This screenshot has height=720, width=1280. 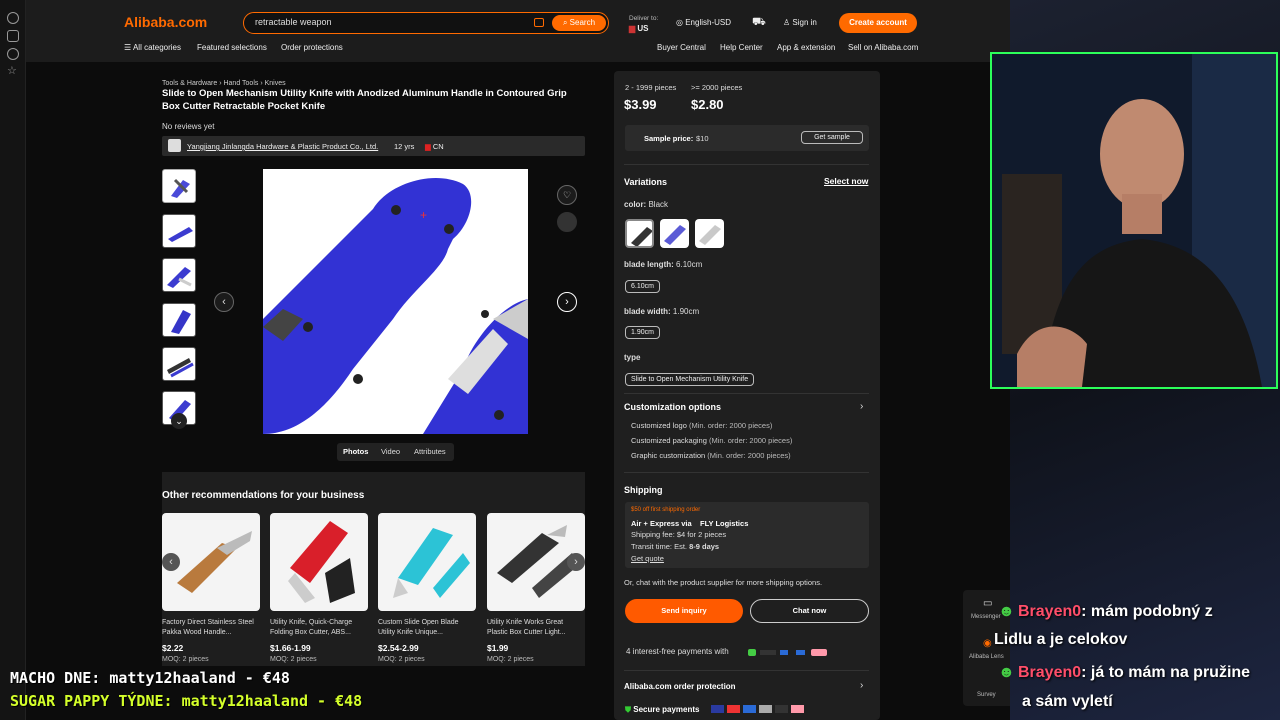 What do you see at coordinates (404, 146) in the screenshot?
I see `supplier-years: 12 yrs` at bounding box center [404, 146].